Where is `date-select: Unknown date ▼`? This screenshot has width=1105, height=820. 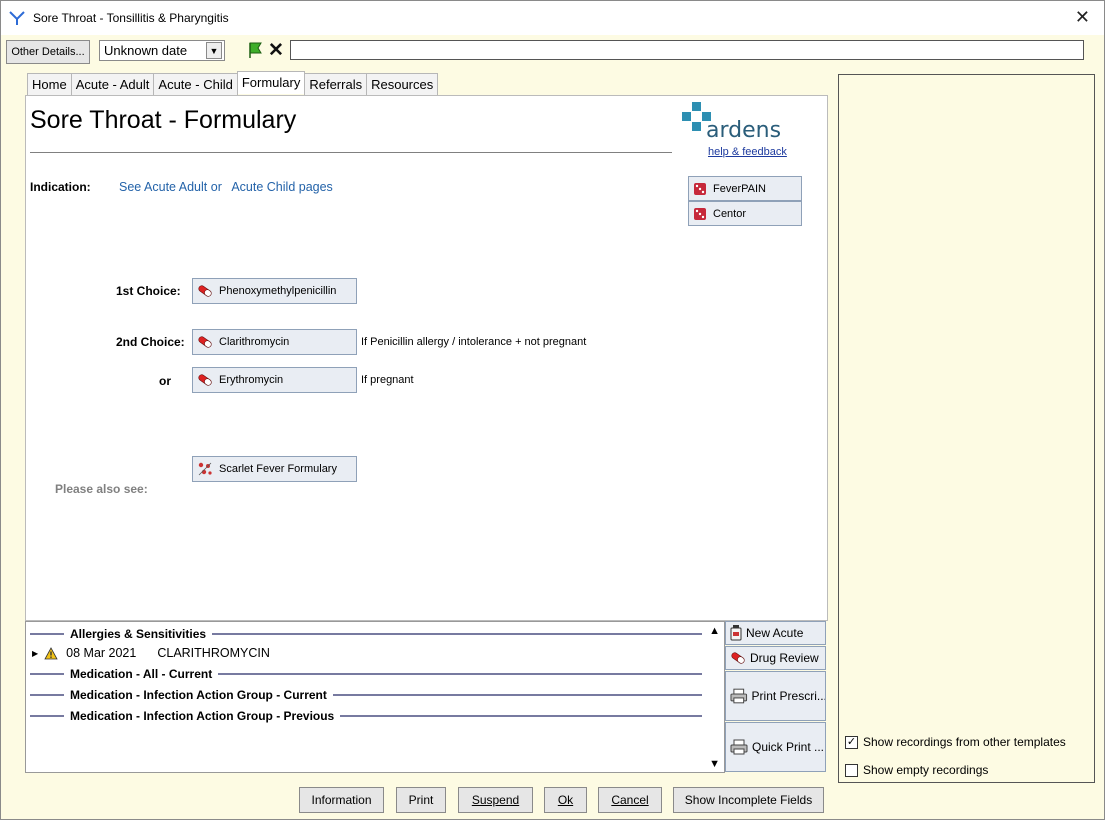 date-select: Unknown date ▼ is located at coordinates (162, 50).